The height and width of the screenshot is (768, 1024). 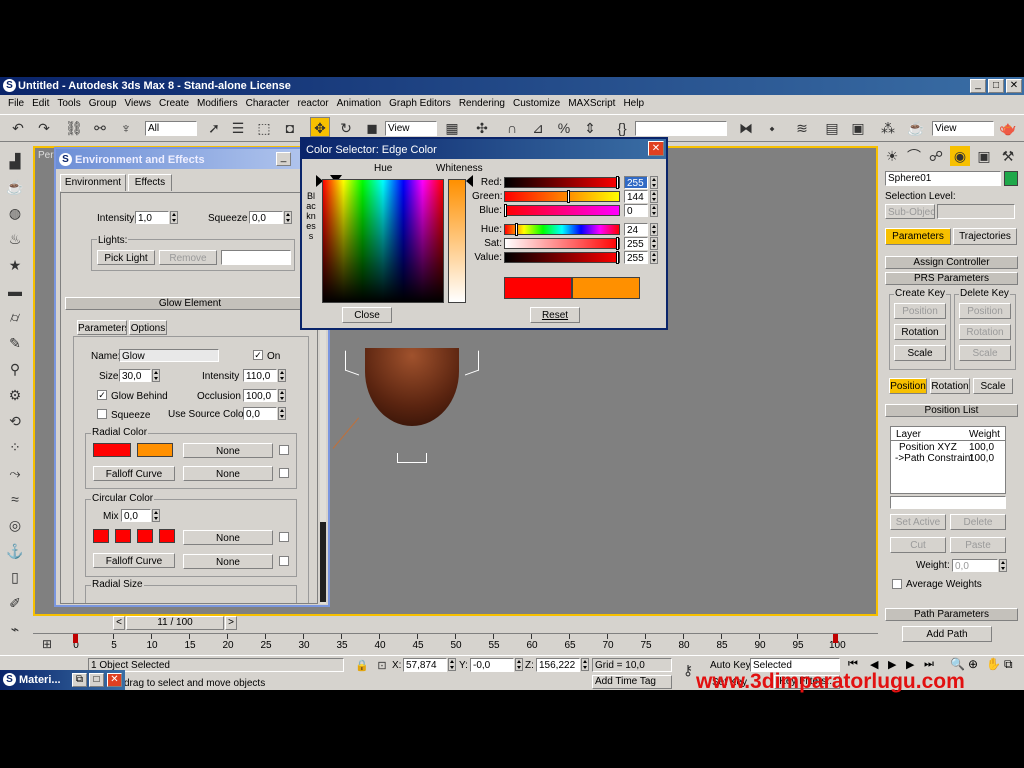 I want to click on spinner-snap-icon: ⇕, so click(x=590, y=128).